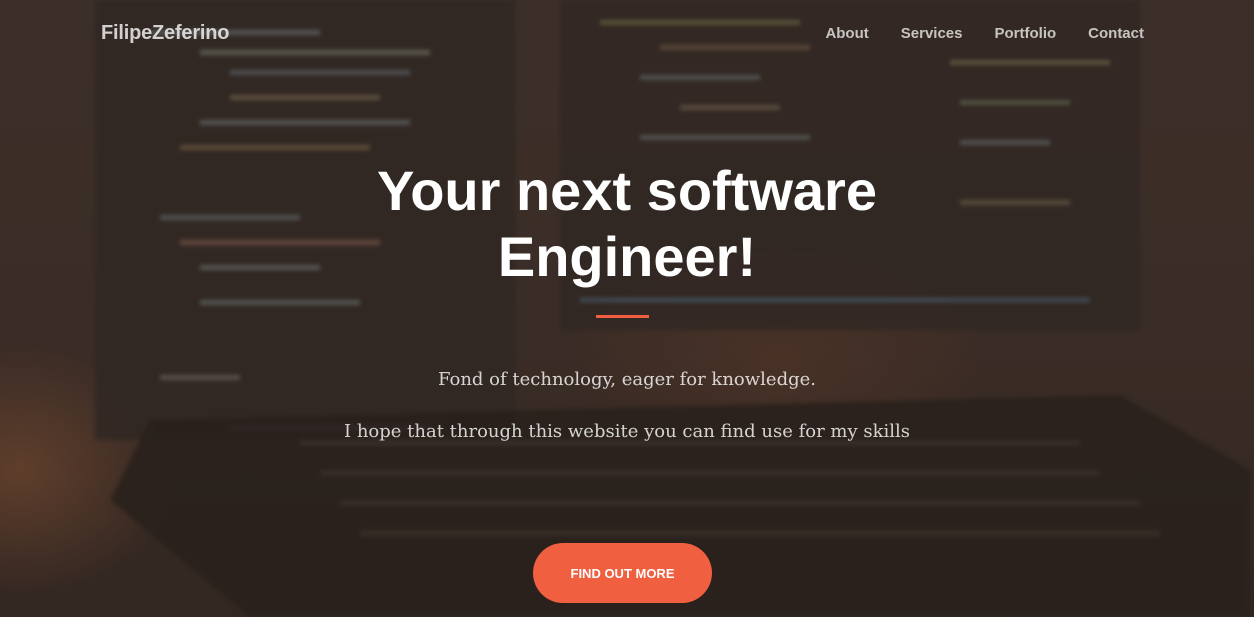 The image size is (1254, 617). I want to click on nav-link-portfolio: Portfolio, so click(1026, 33).